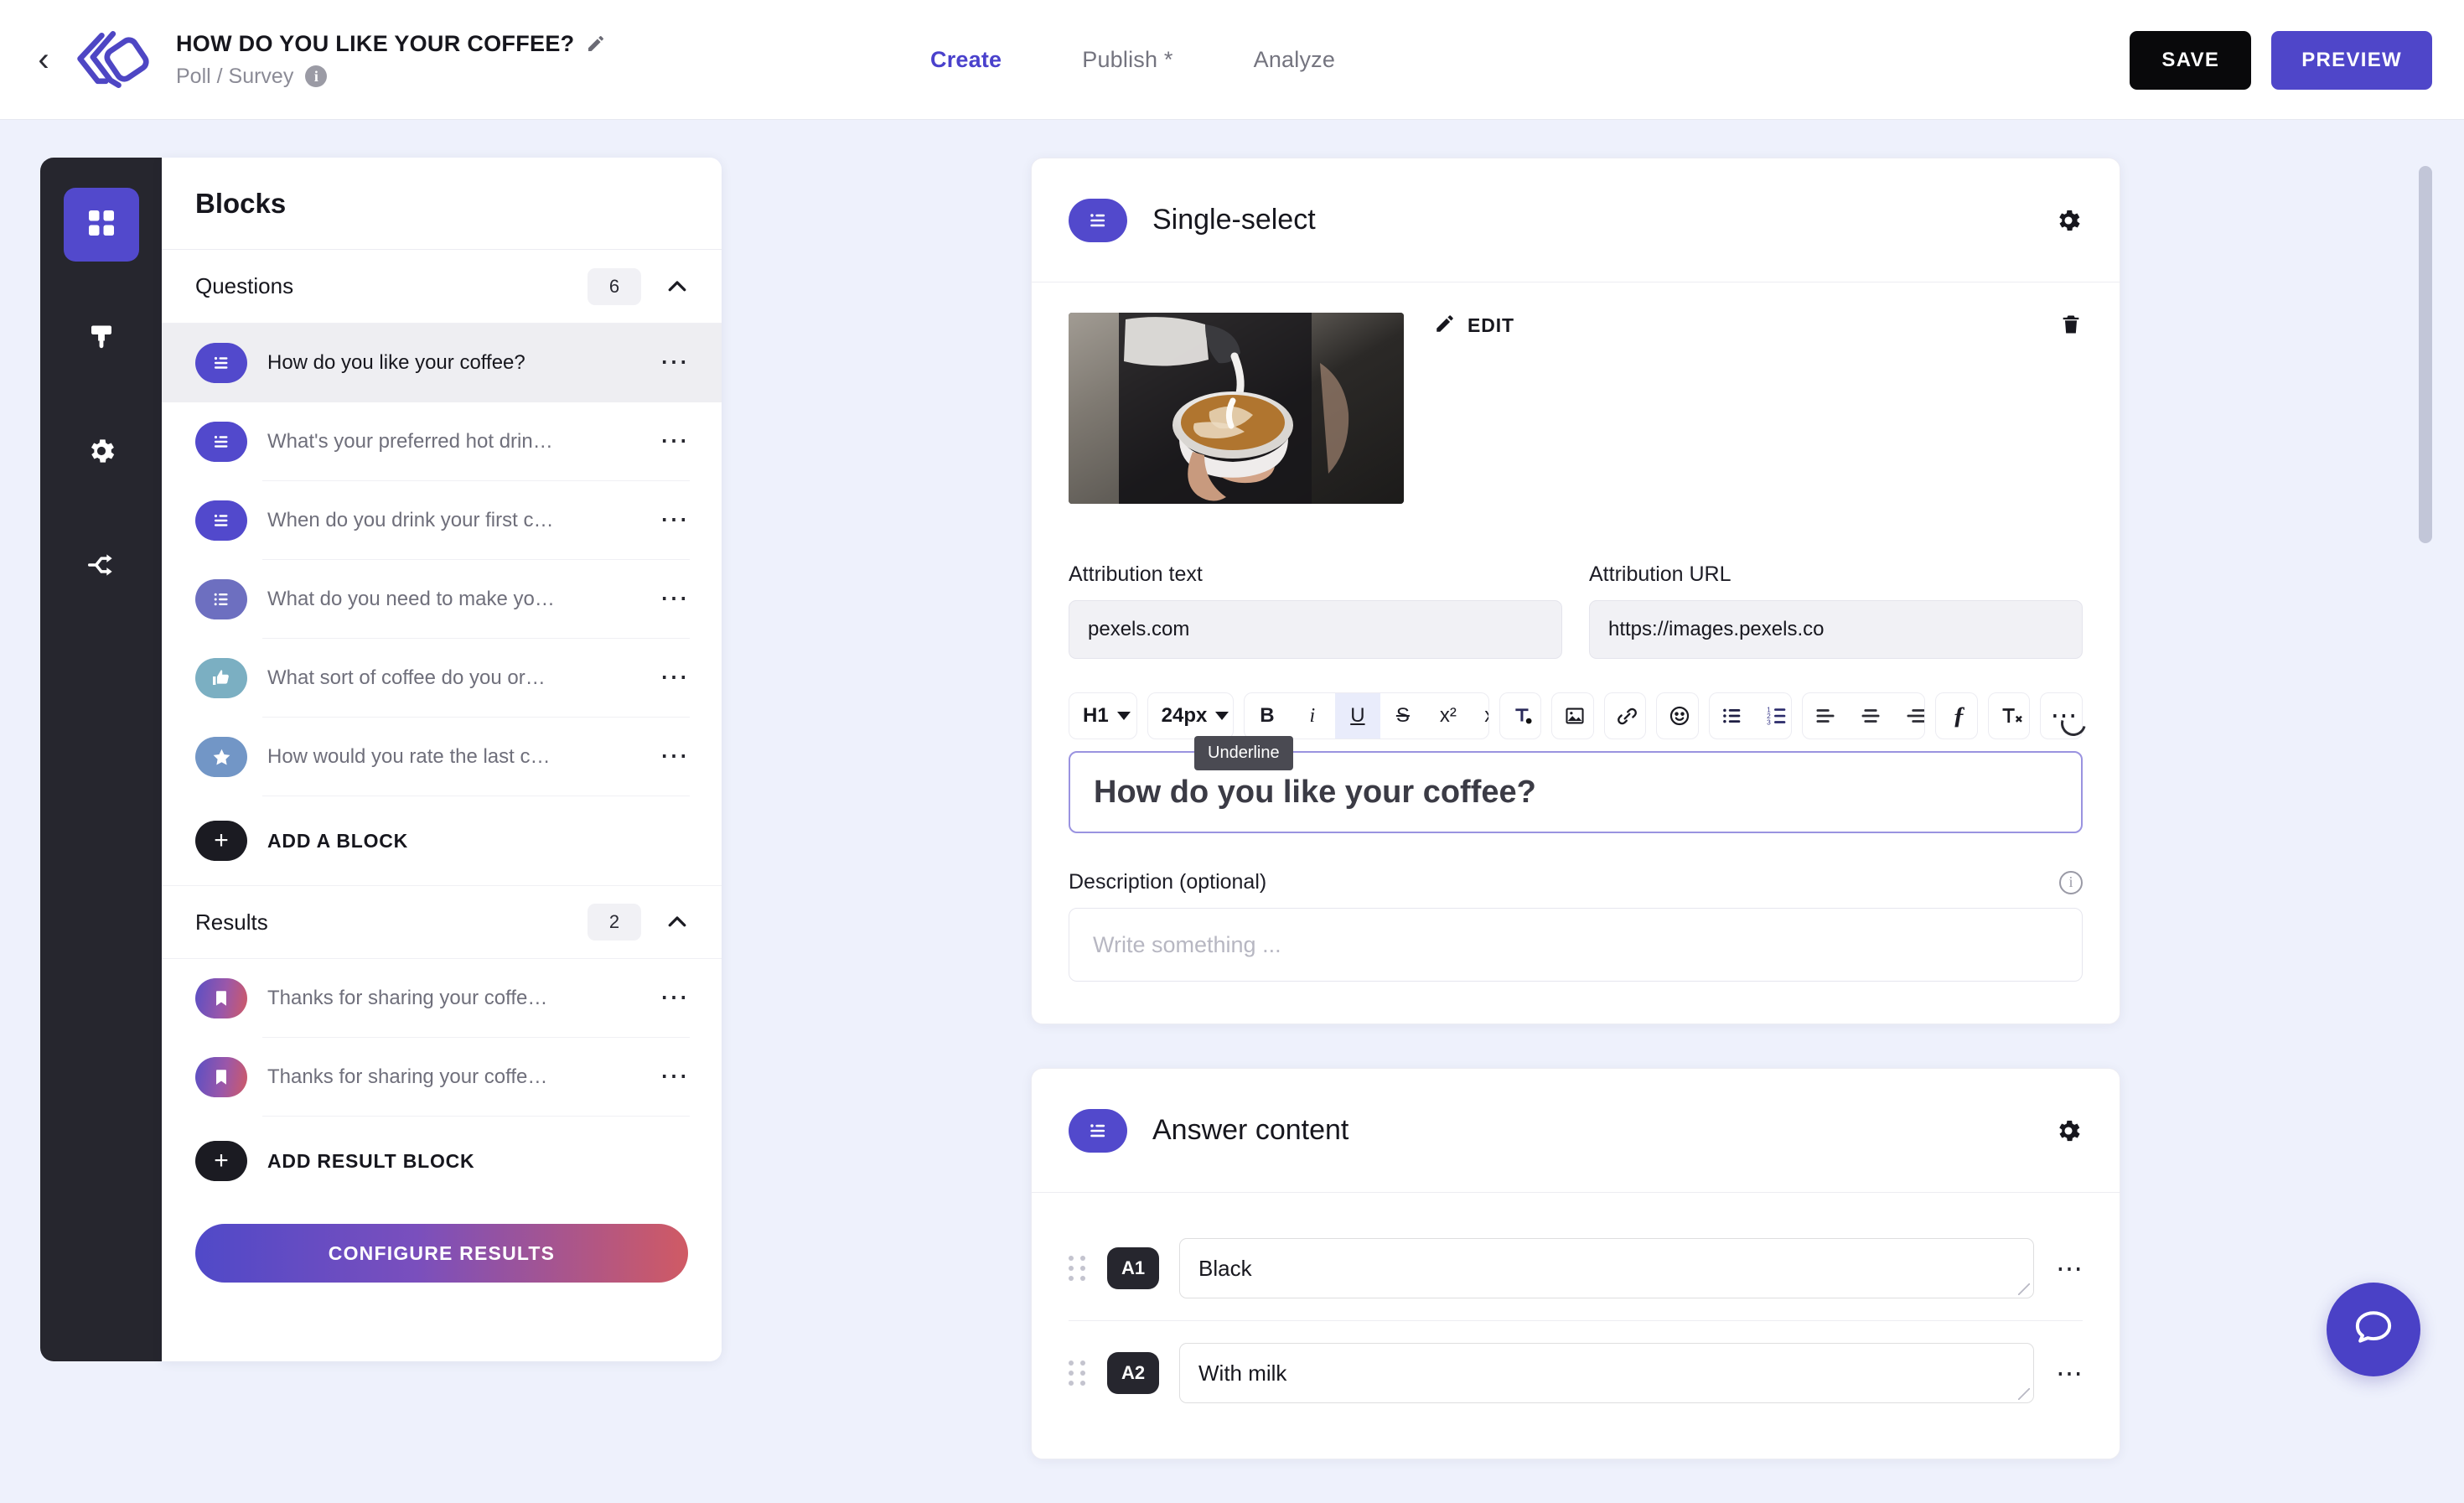 This screenshot has height=1503, width=2464. I want to click on attribution-row: Attribution text Attribution URL, so click(1576, 611).